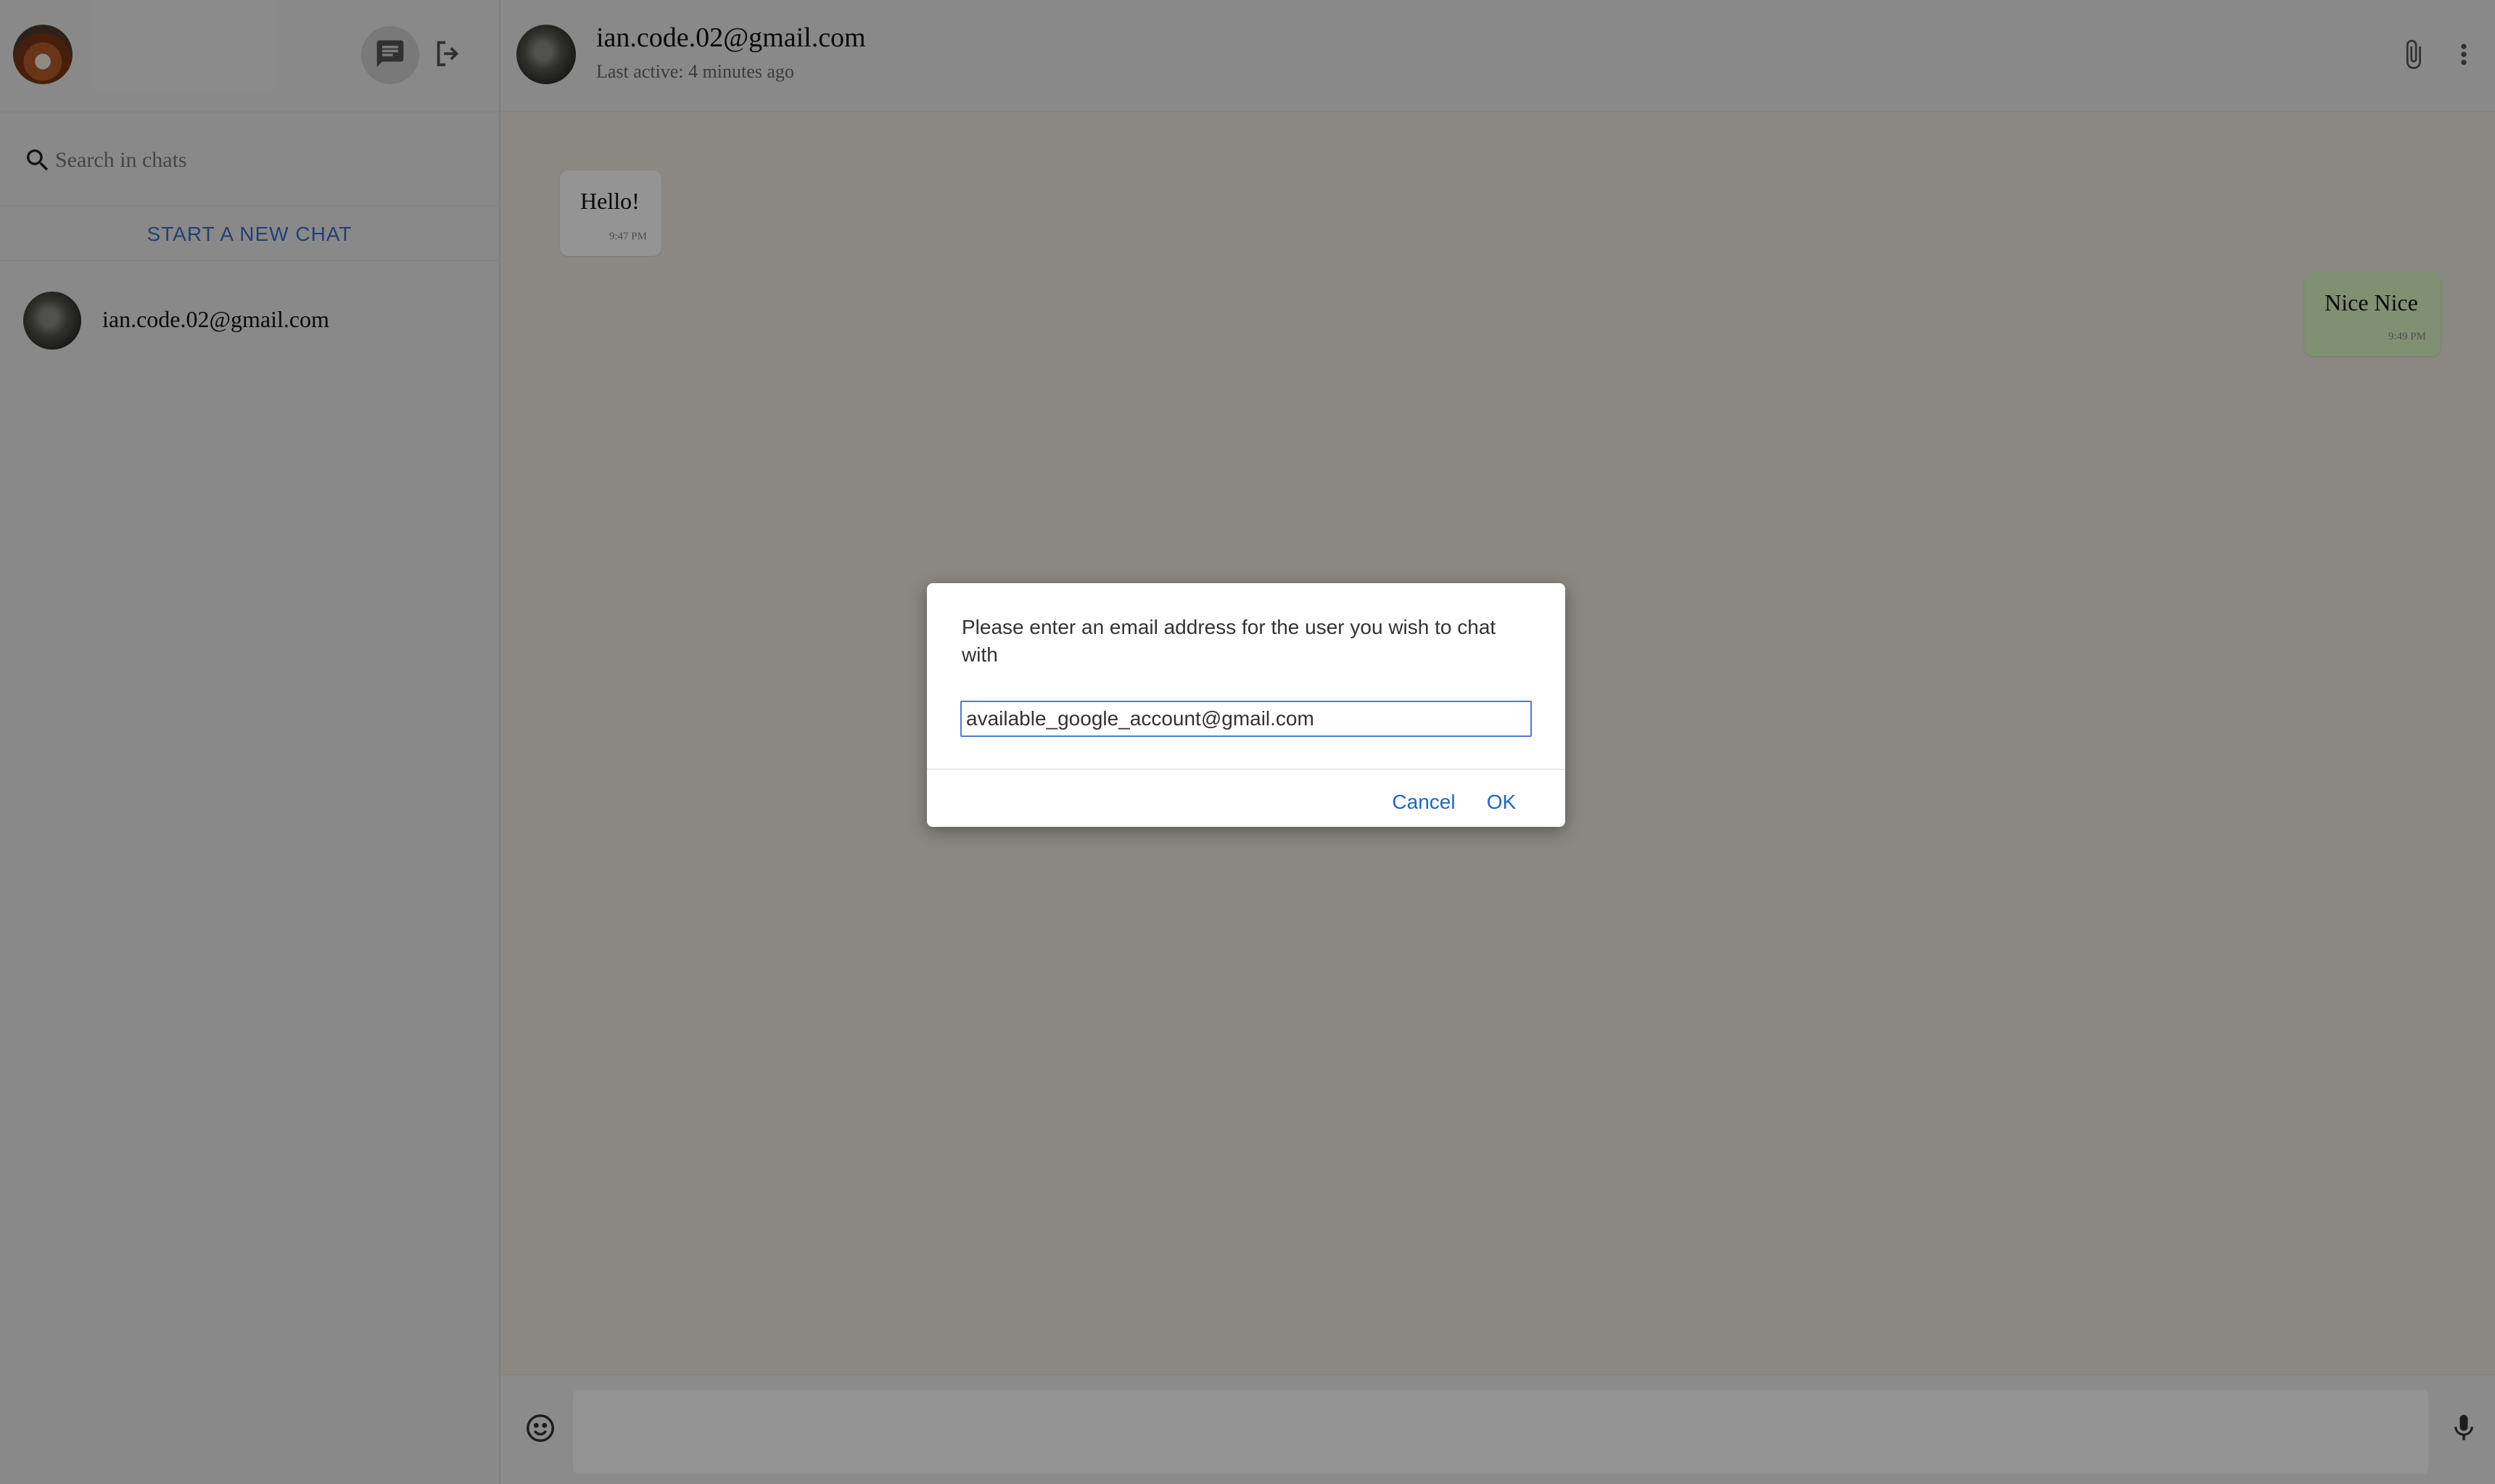 Image resolution: width=2495 pixels, height=1484 pixels. I want to click on email-field, so click(1246, 719).